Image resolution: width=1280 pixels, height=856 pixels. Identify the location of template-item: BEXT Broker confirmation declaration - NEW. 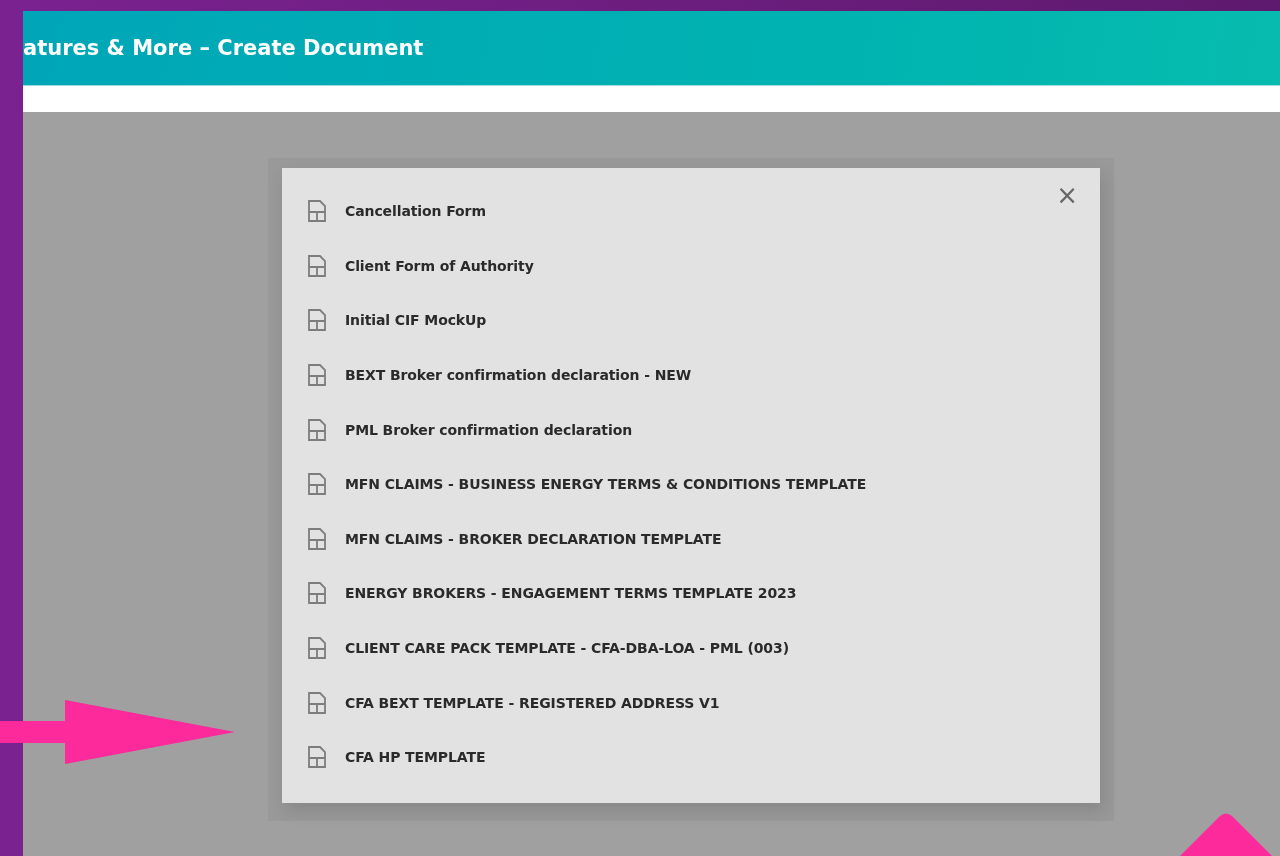
(518, 375).